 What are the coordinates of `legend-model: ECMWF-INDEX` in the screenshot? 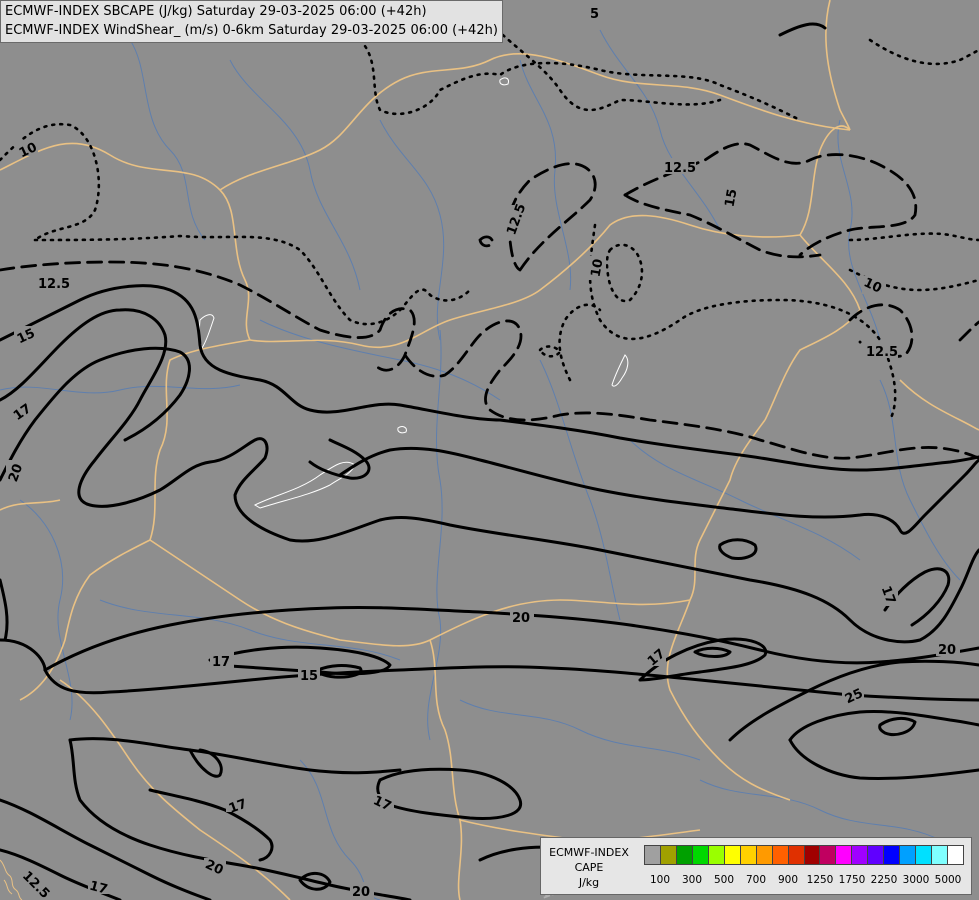 It's located at (589, 852).